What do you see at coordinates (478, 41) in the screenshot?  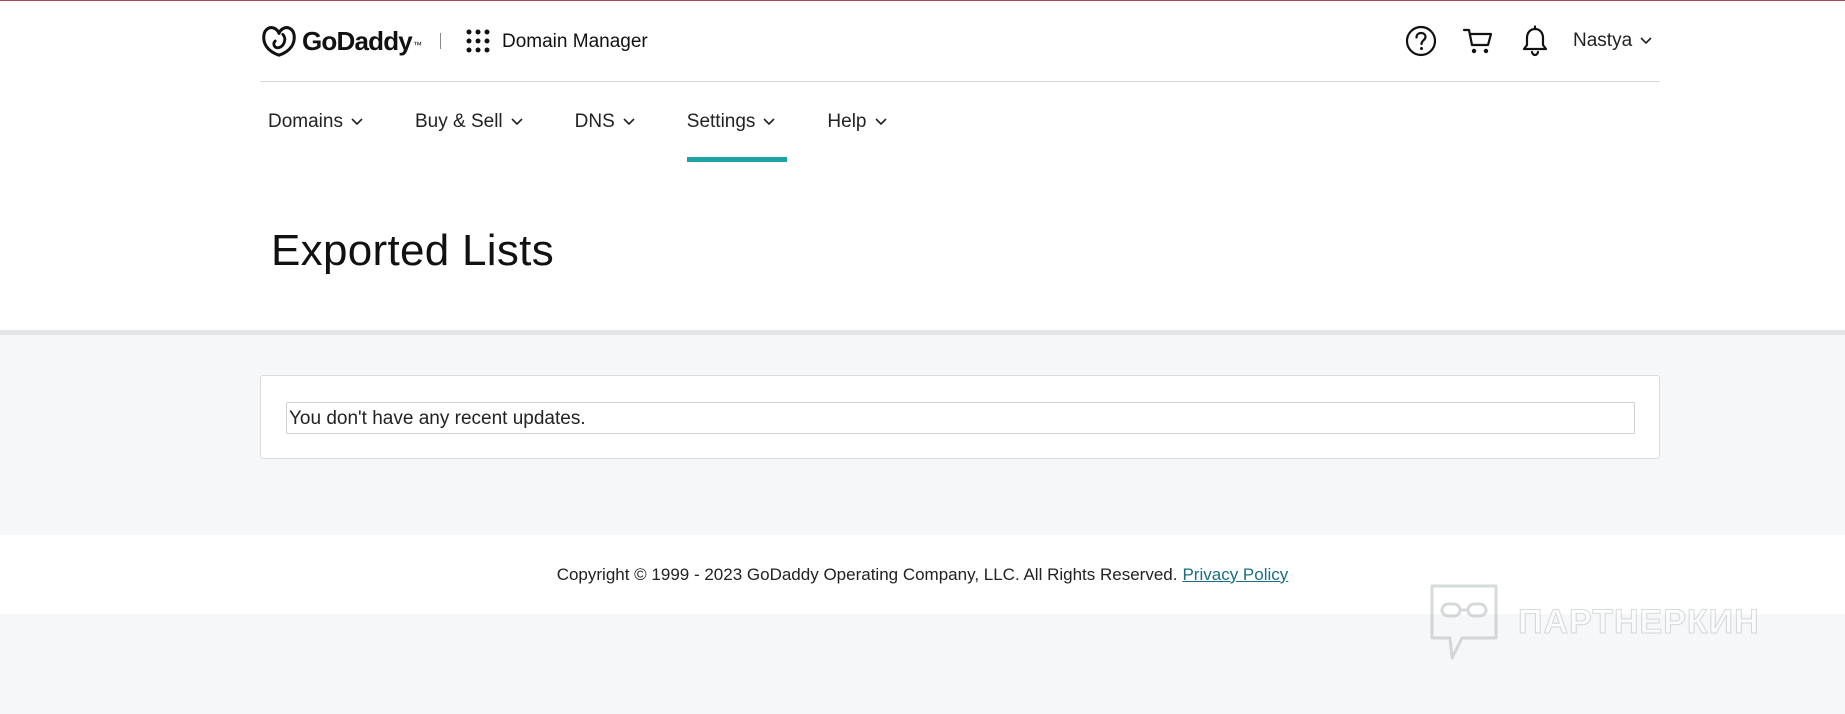 I see `grid-icon` at bounding box center [478, 41].